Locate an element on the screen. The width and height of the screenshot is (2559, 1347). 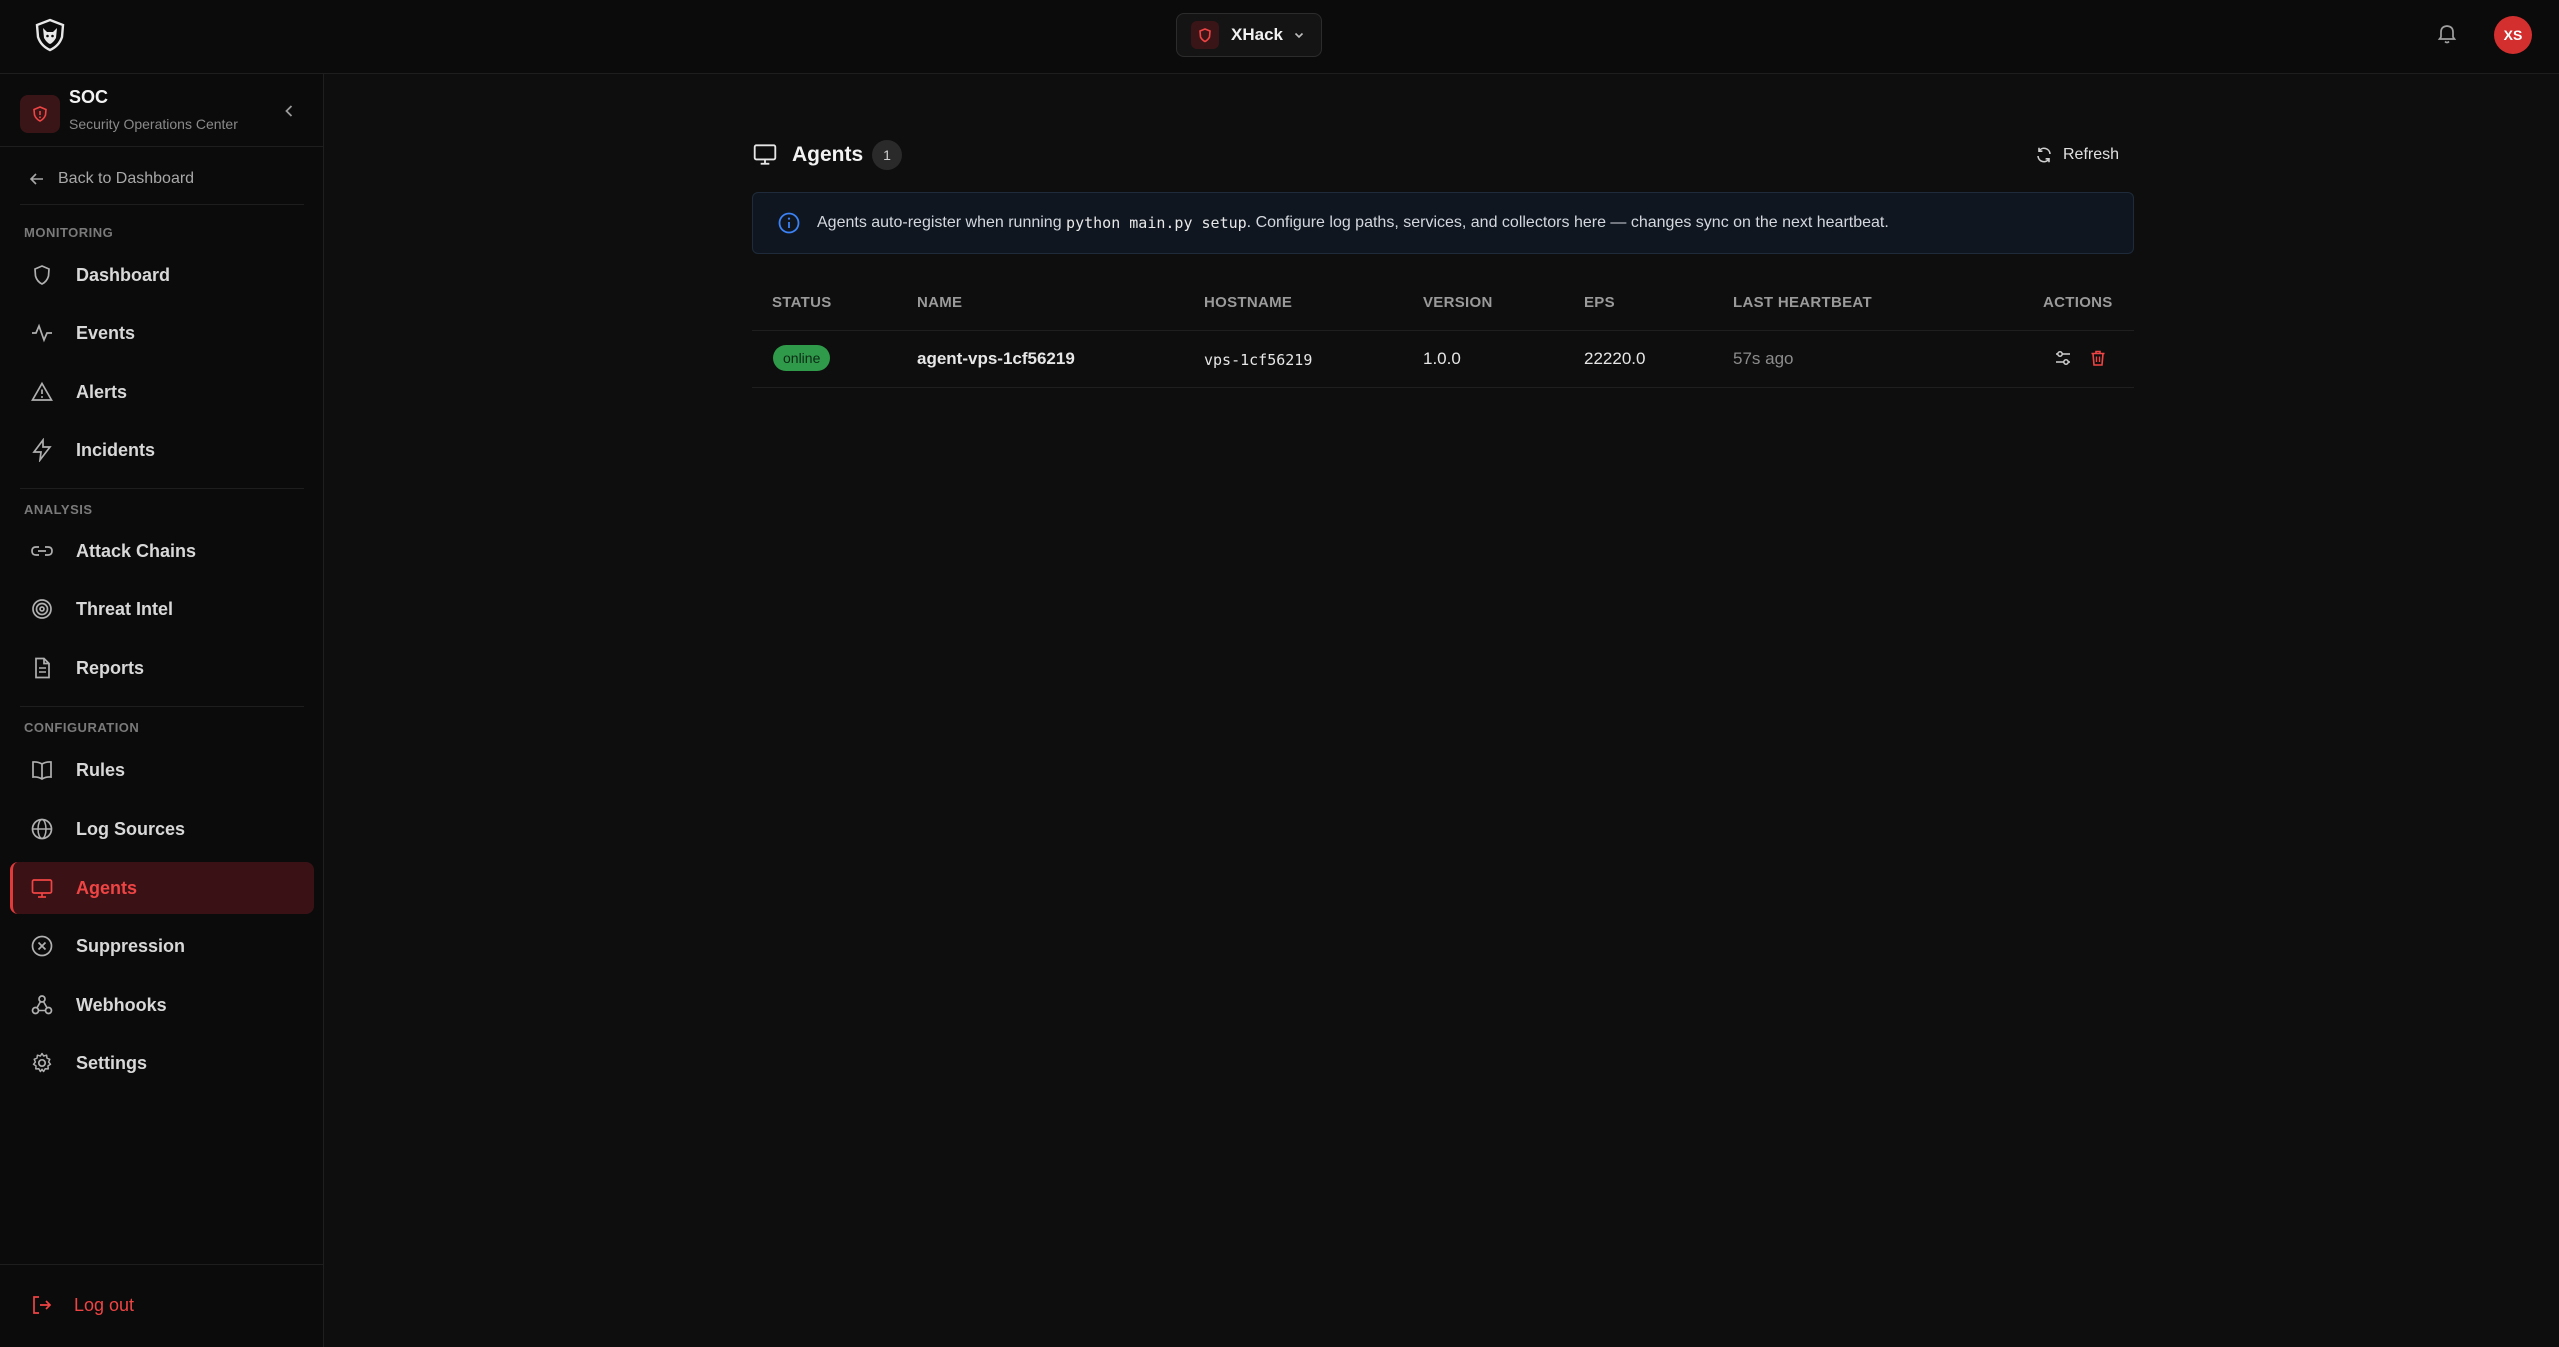
sidebar-item-incidents: Incidents is located at coordinates (162, 450).